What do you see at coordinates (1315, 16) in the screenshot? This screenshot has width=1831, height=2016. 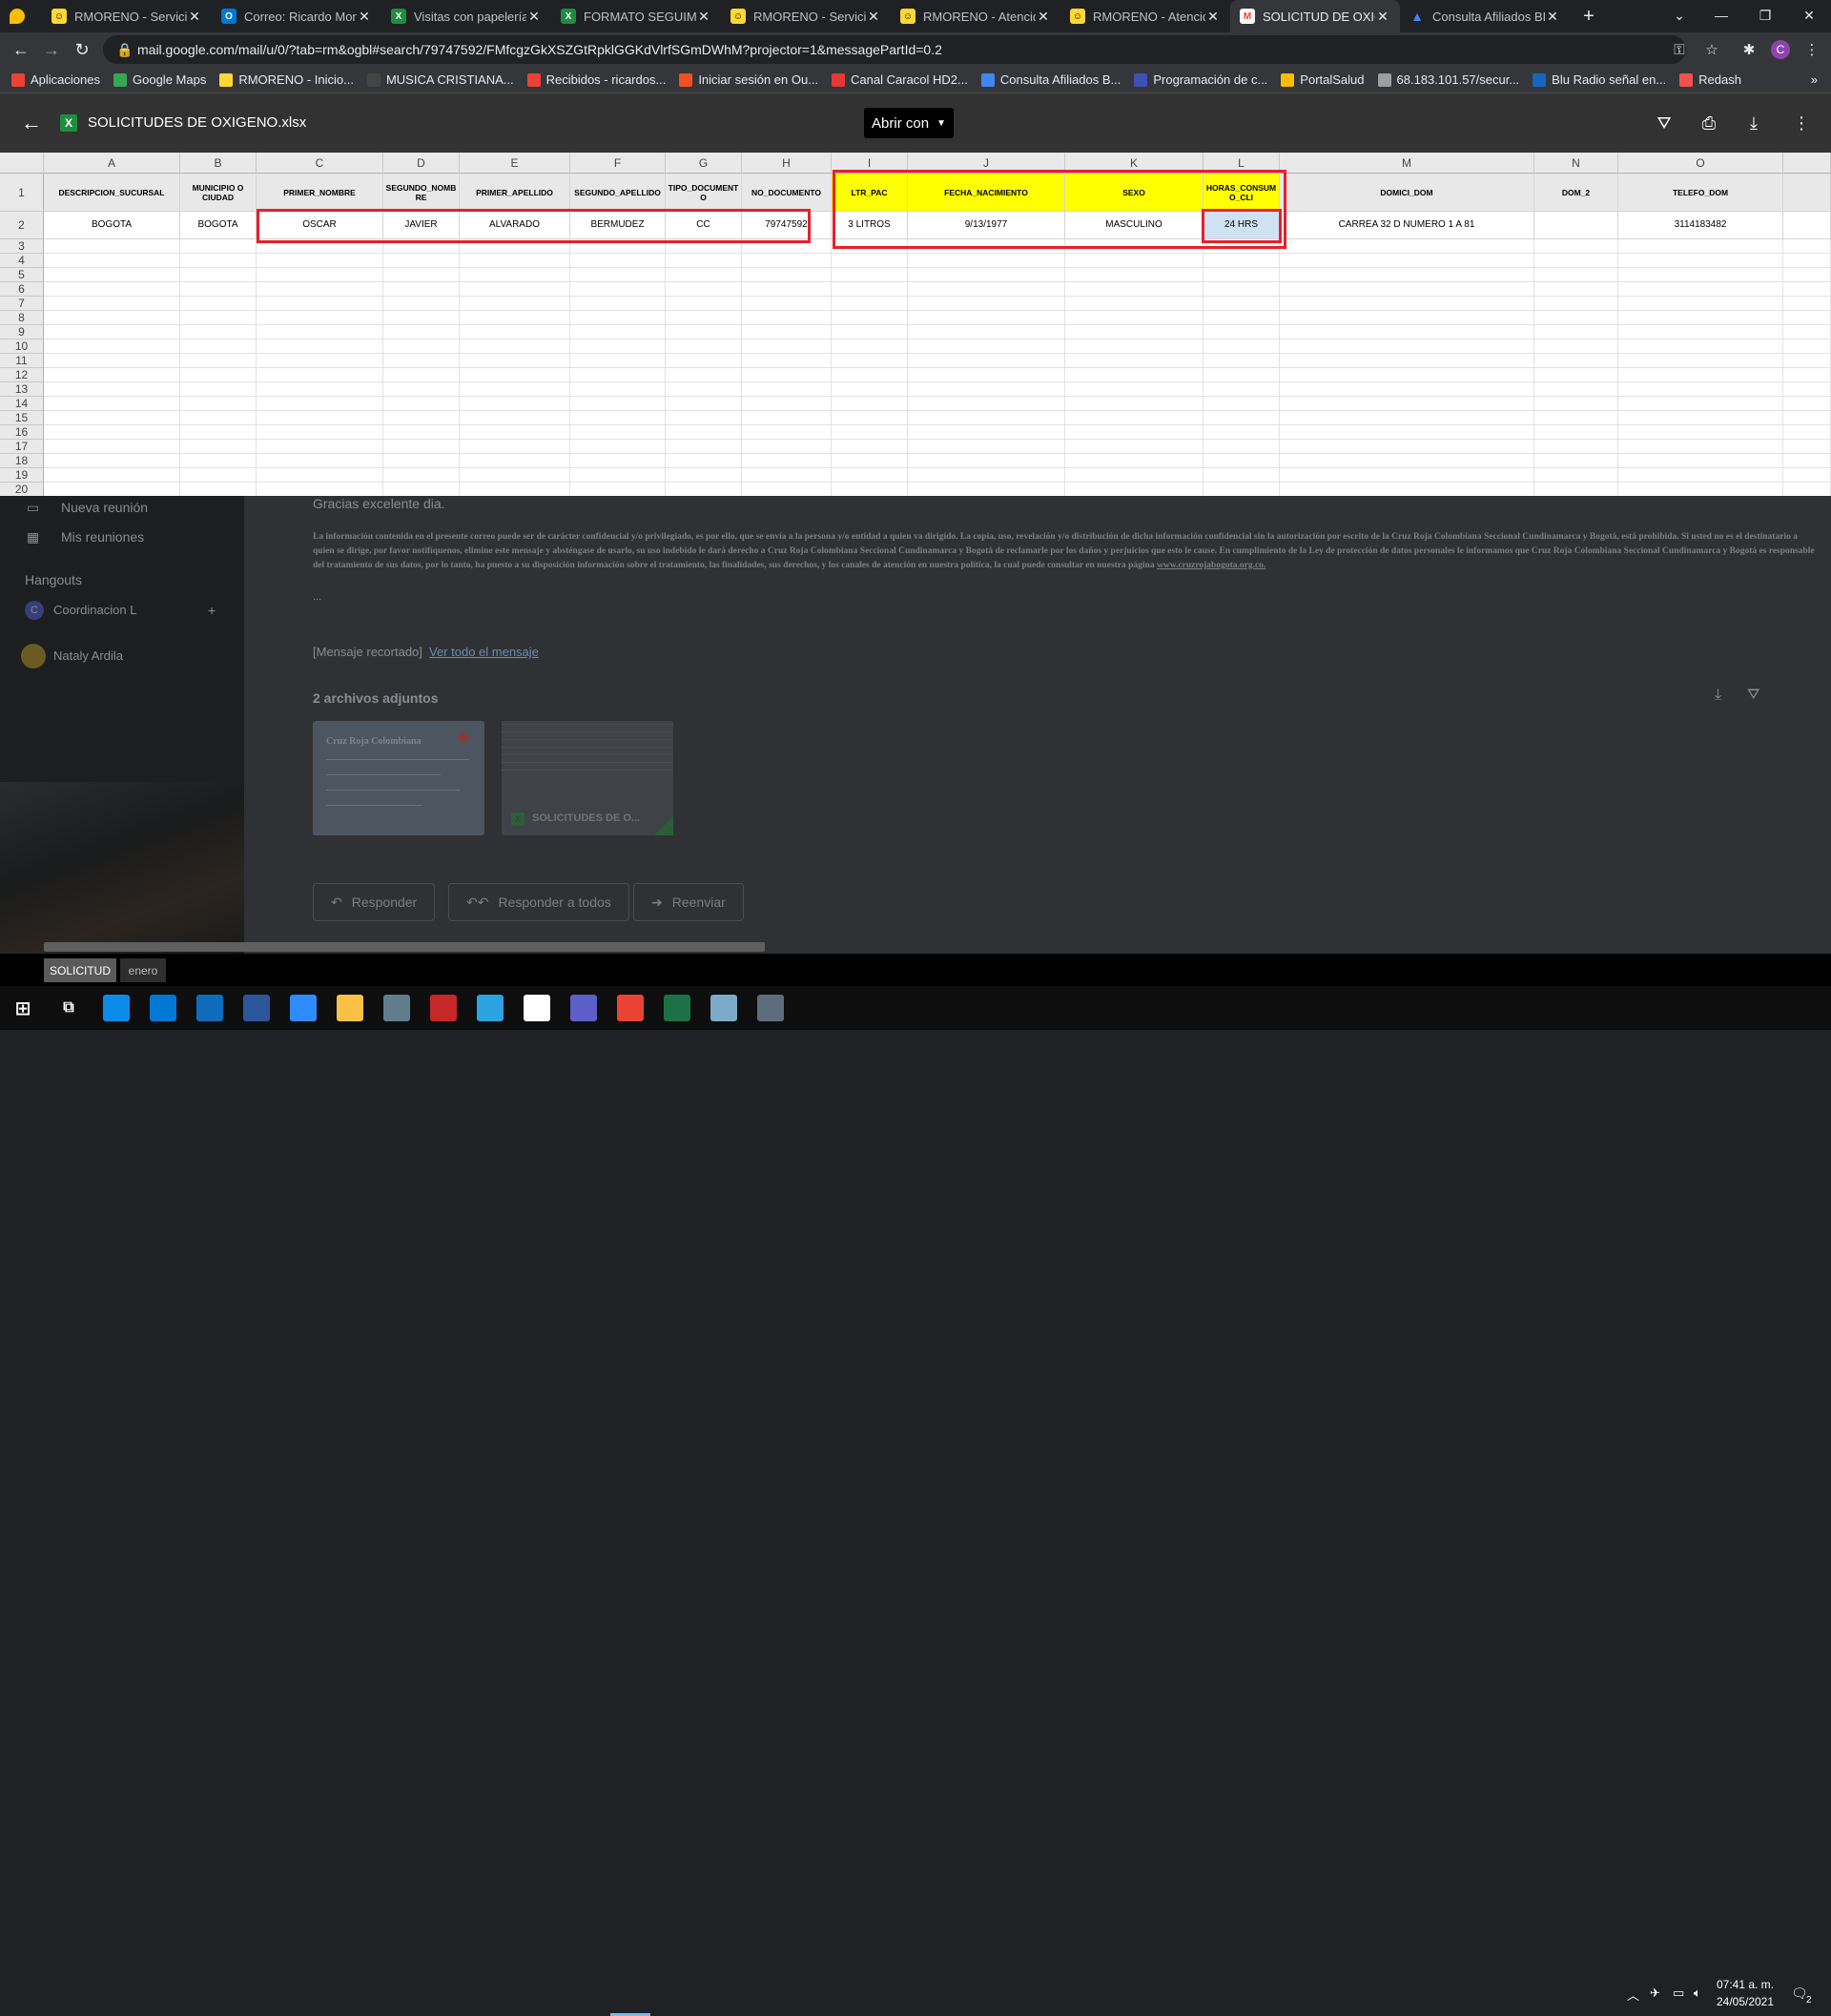 I see `browser-tab-active: M SOLICITUD DE OXIGE ✕` at bounding box center [1315, 16].